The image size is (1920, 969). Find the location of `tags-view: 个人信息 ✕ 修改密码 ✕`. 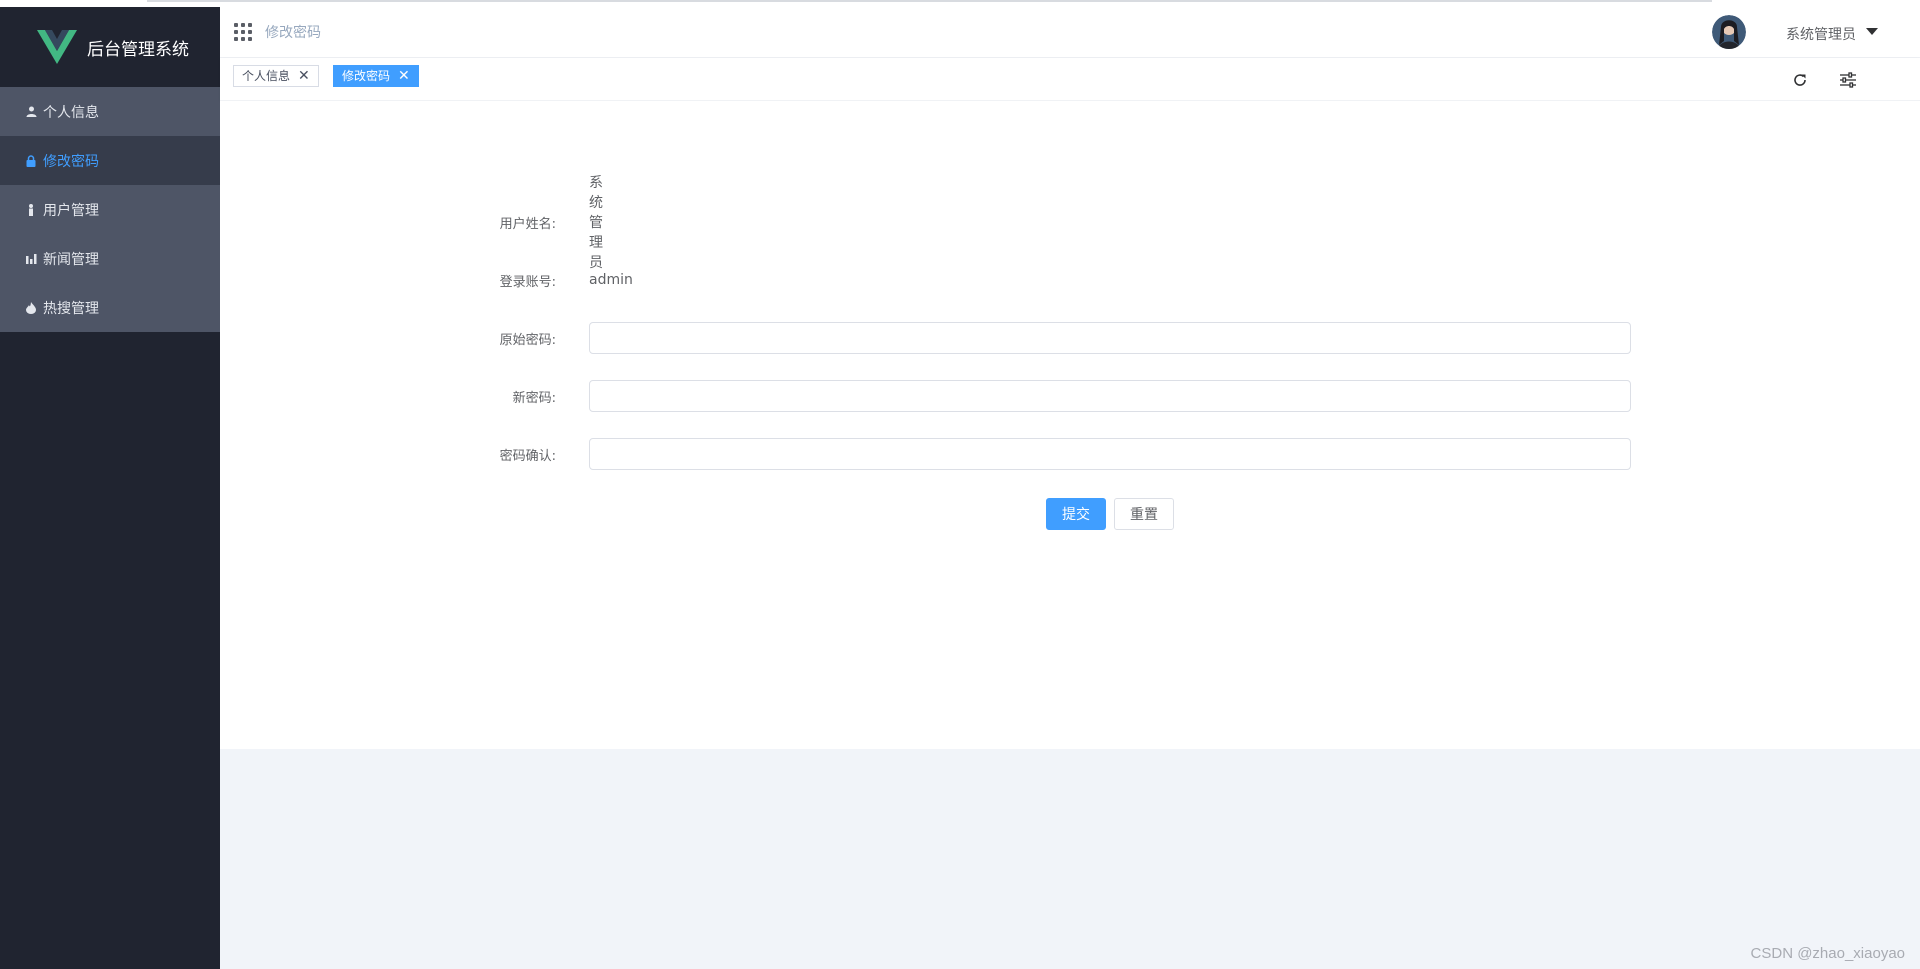

tags-view: 个人信息 ✕ 修改密码 ✕ is located at coordinates (1070, 79).